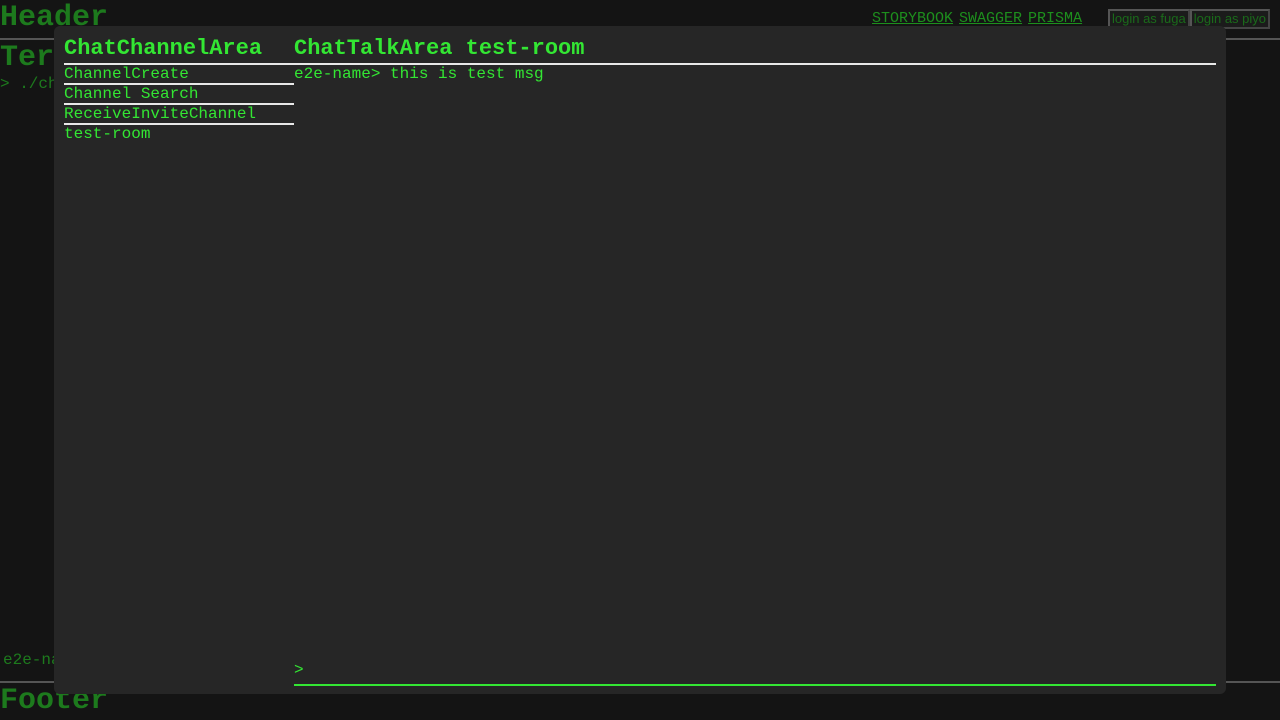 This screenshot has width=1280, height=720. What do you see at coordinates (179, 95) in the screenshot?
I see `channel-search-item: Channel Search` at bounding box center [179, 95].